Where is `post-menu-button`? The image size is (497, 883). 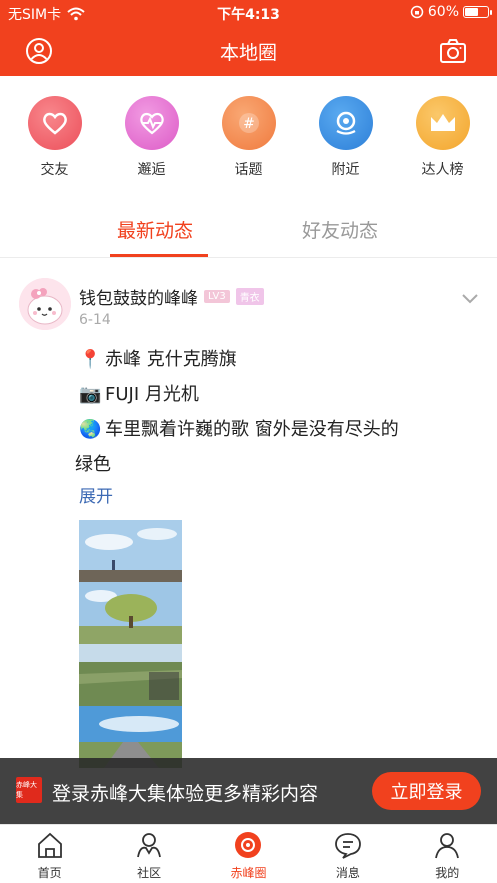
post-menu-button is located at coordinates (470, 299).